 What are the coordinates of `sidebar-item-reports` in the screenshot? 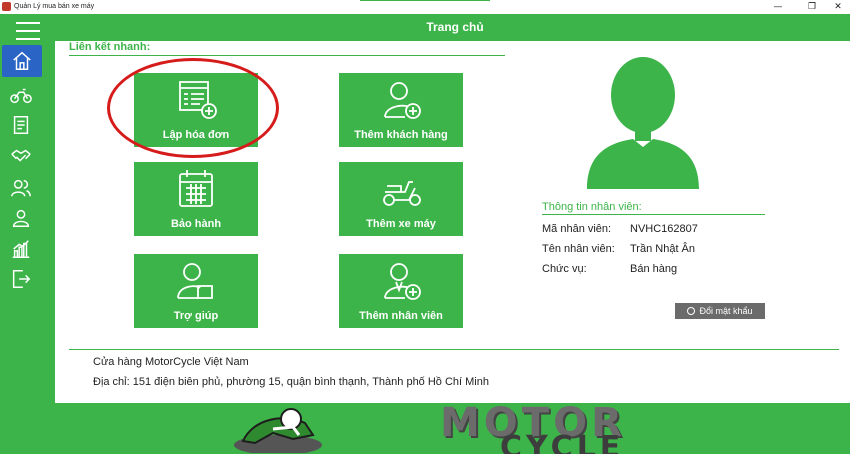 It's located at (21, 249).